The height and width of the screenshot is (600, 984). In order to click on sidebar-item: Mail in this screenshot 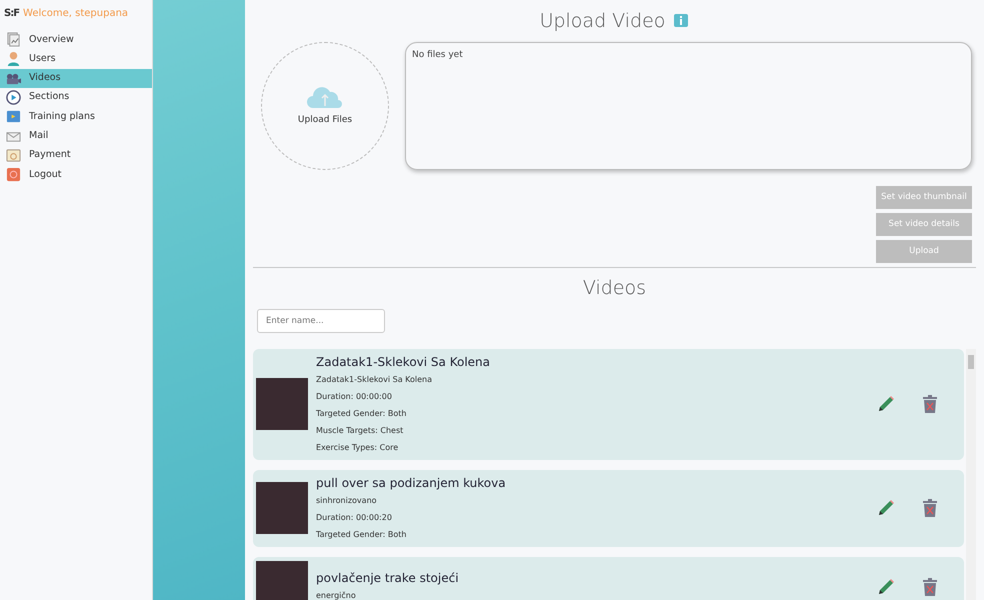, I will do `click(76, 136)`.